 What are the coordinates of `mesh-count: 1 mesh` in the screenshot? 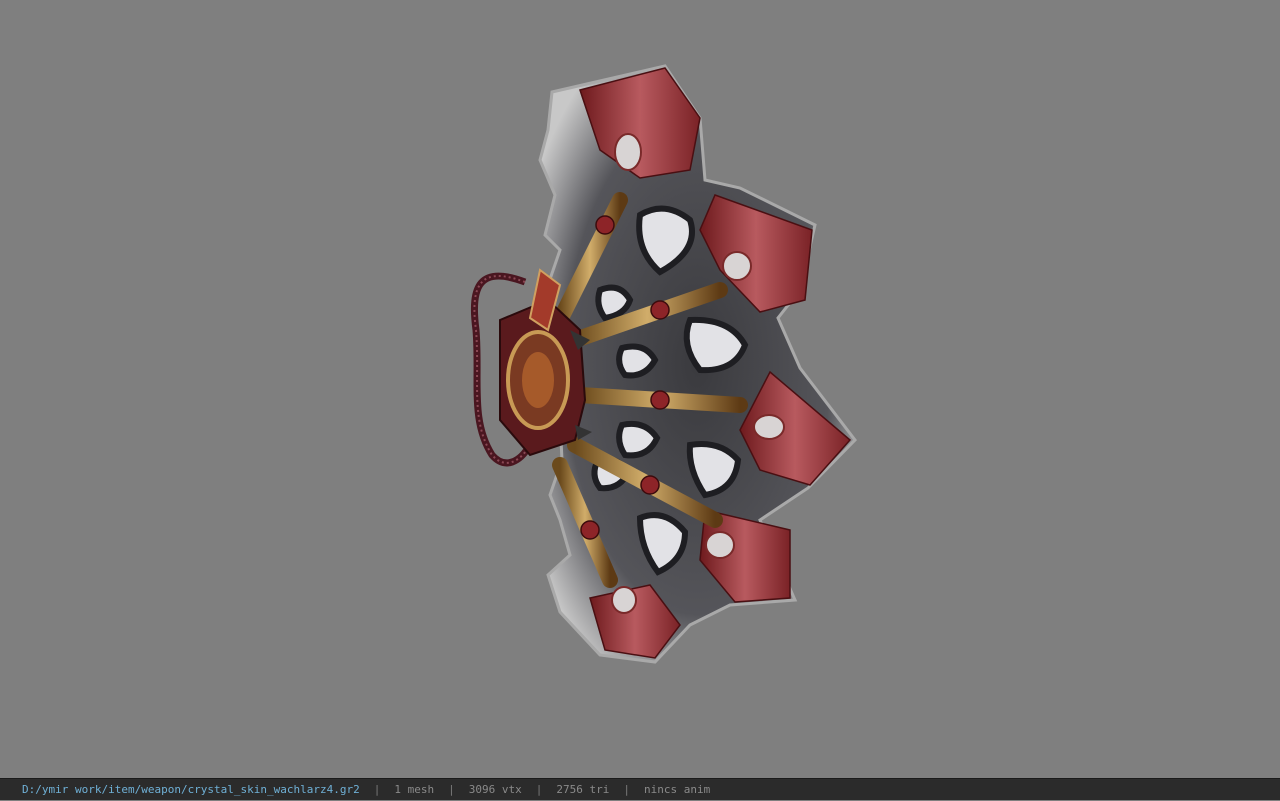 It's located at (414, 789).